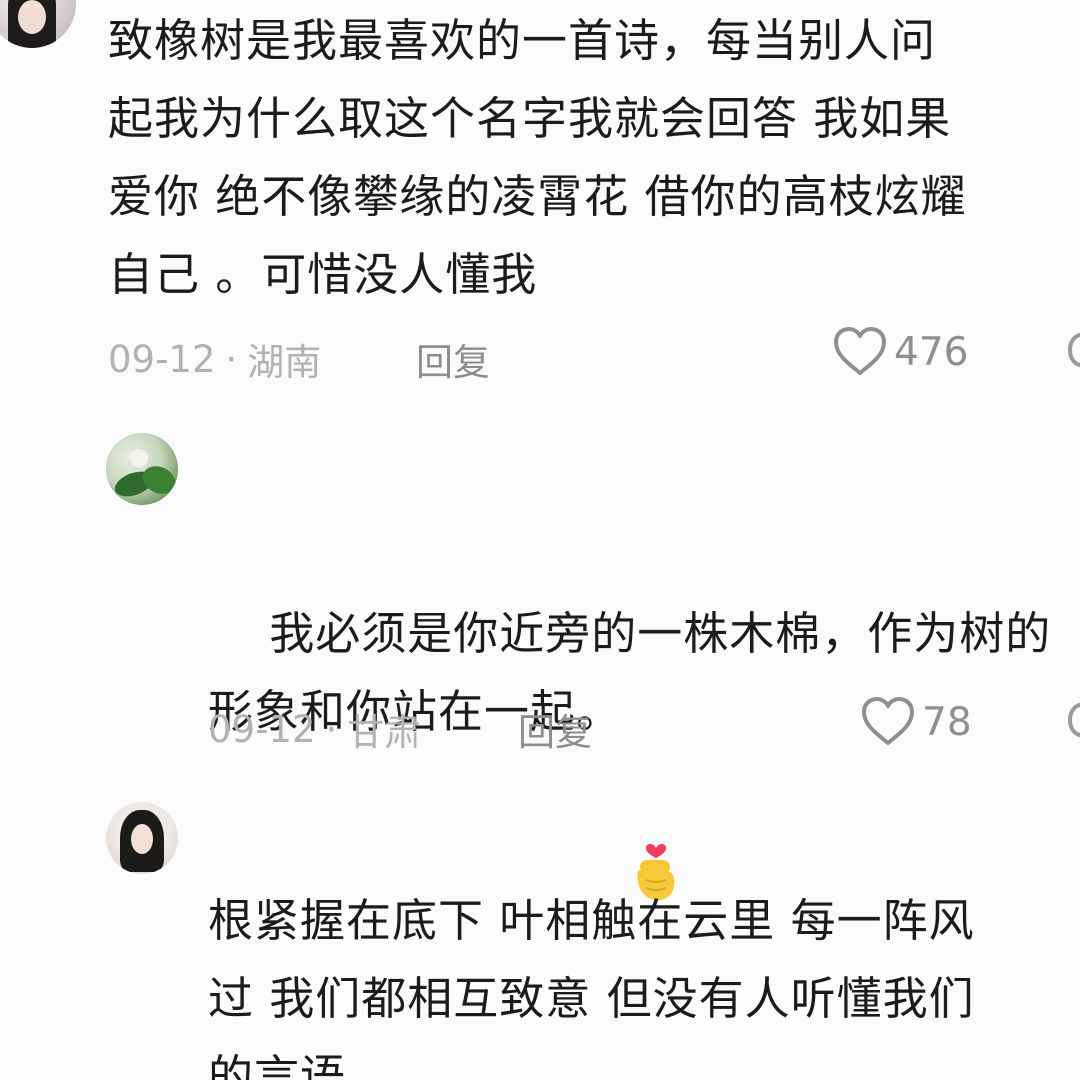  I want to click on comment-meta: 09-12 · 甘肃, so click(314, 729).